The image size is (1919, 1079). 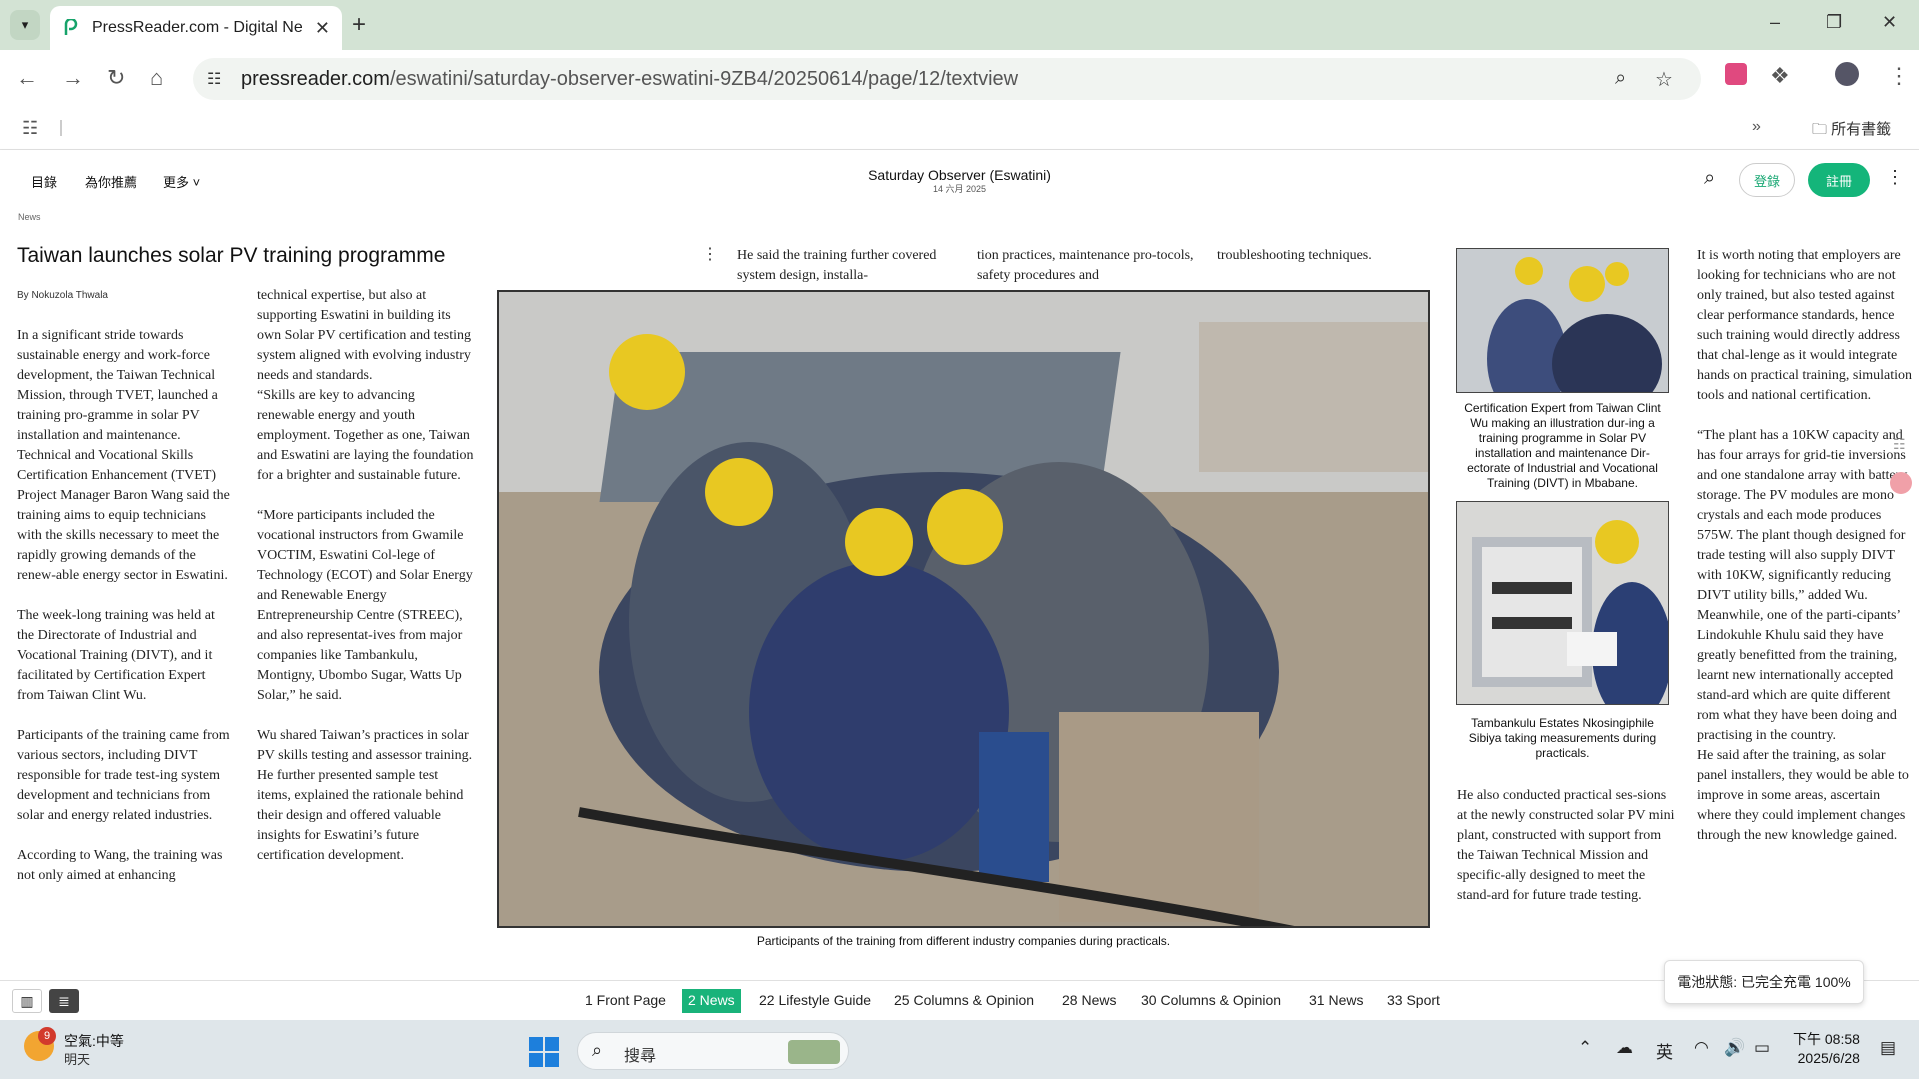 What do you see at coordinates (77, 1059) in the screenshot?
I see `weather-day: 明天` at bounding box center [77, 1059].